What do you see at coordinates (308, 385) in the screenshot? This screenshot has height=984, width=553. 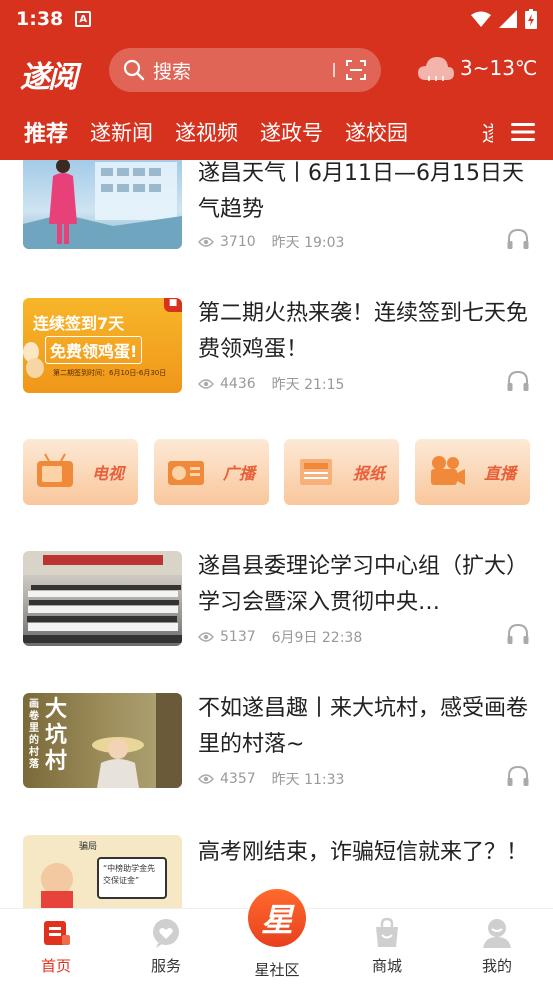 I see `publish-date: 昨天 21:15` at bounding box center [308, 385].